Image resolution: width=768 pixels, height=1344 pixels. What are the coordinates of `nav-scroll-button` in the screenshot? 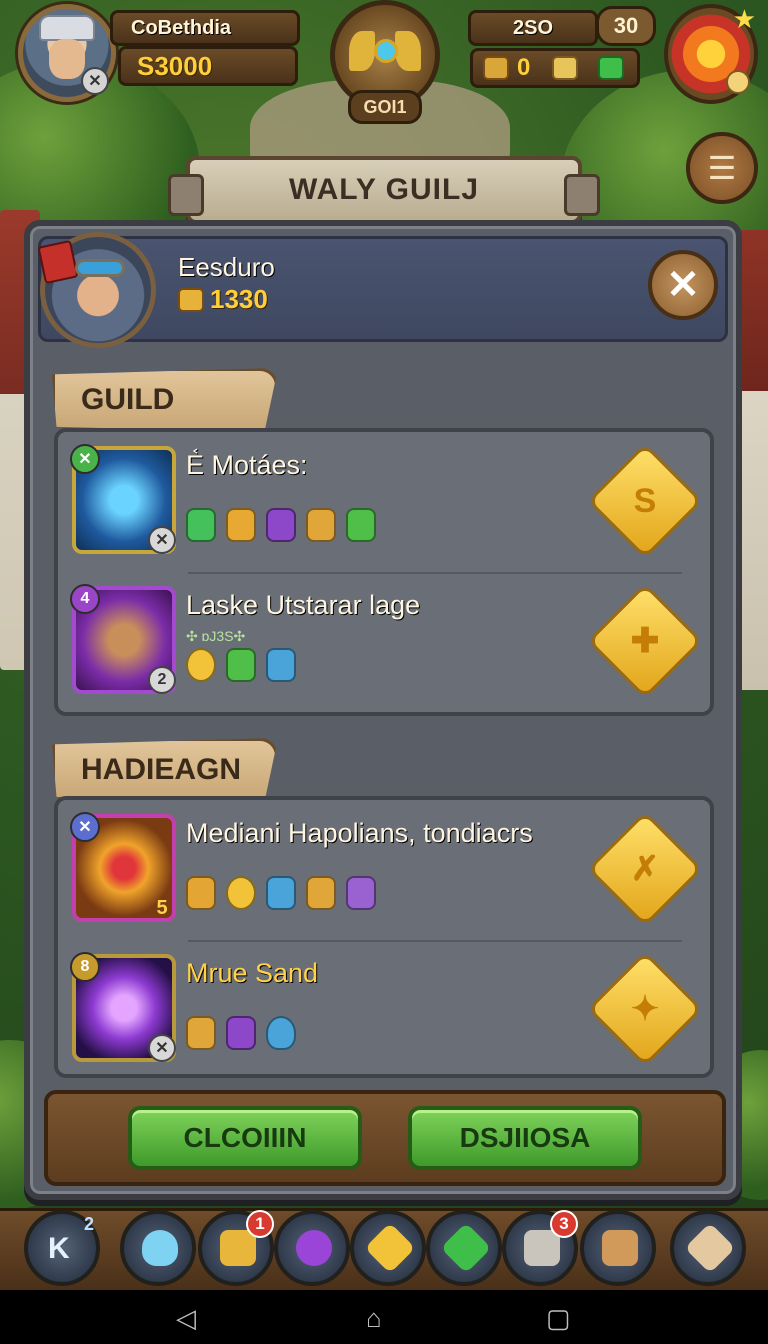 It's located at (618, 1248).